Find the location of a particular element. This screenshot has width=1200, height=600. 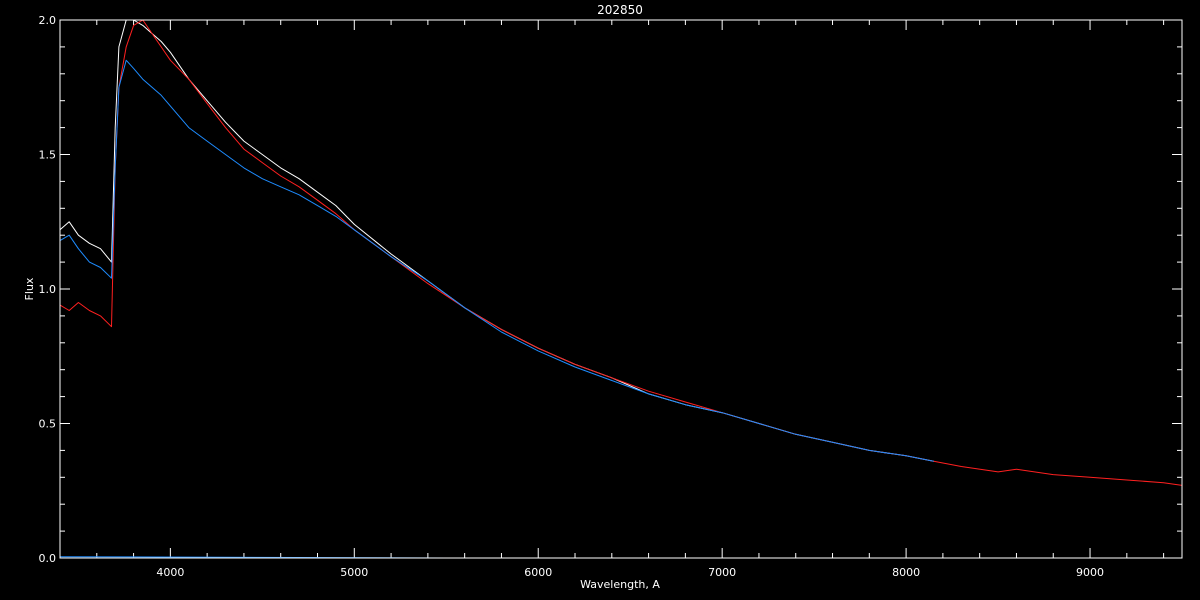

y-tick-label: 0.0 is located at coordinates (48, 558).